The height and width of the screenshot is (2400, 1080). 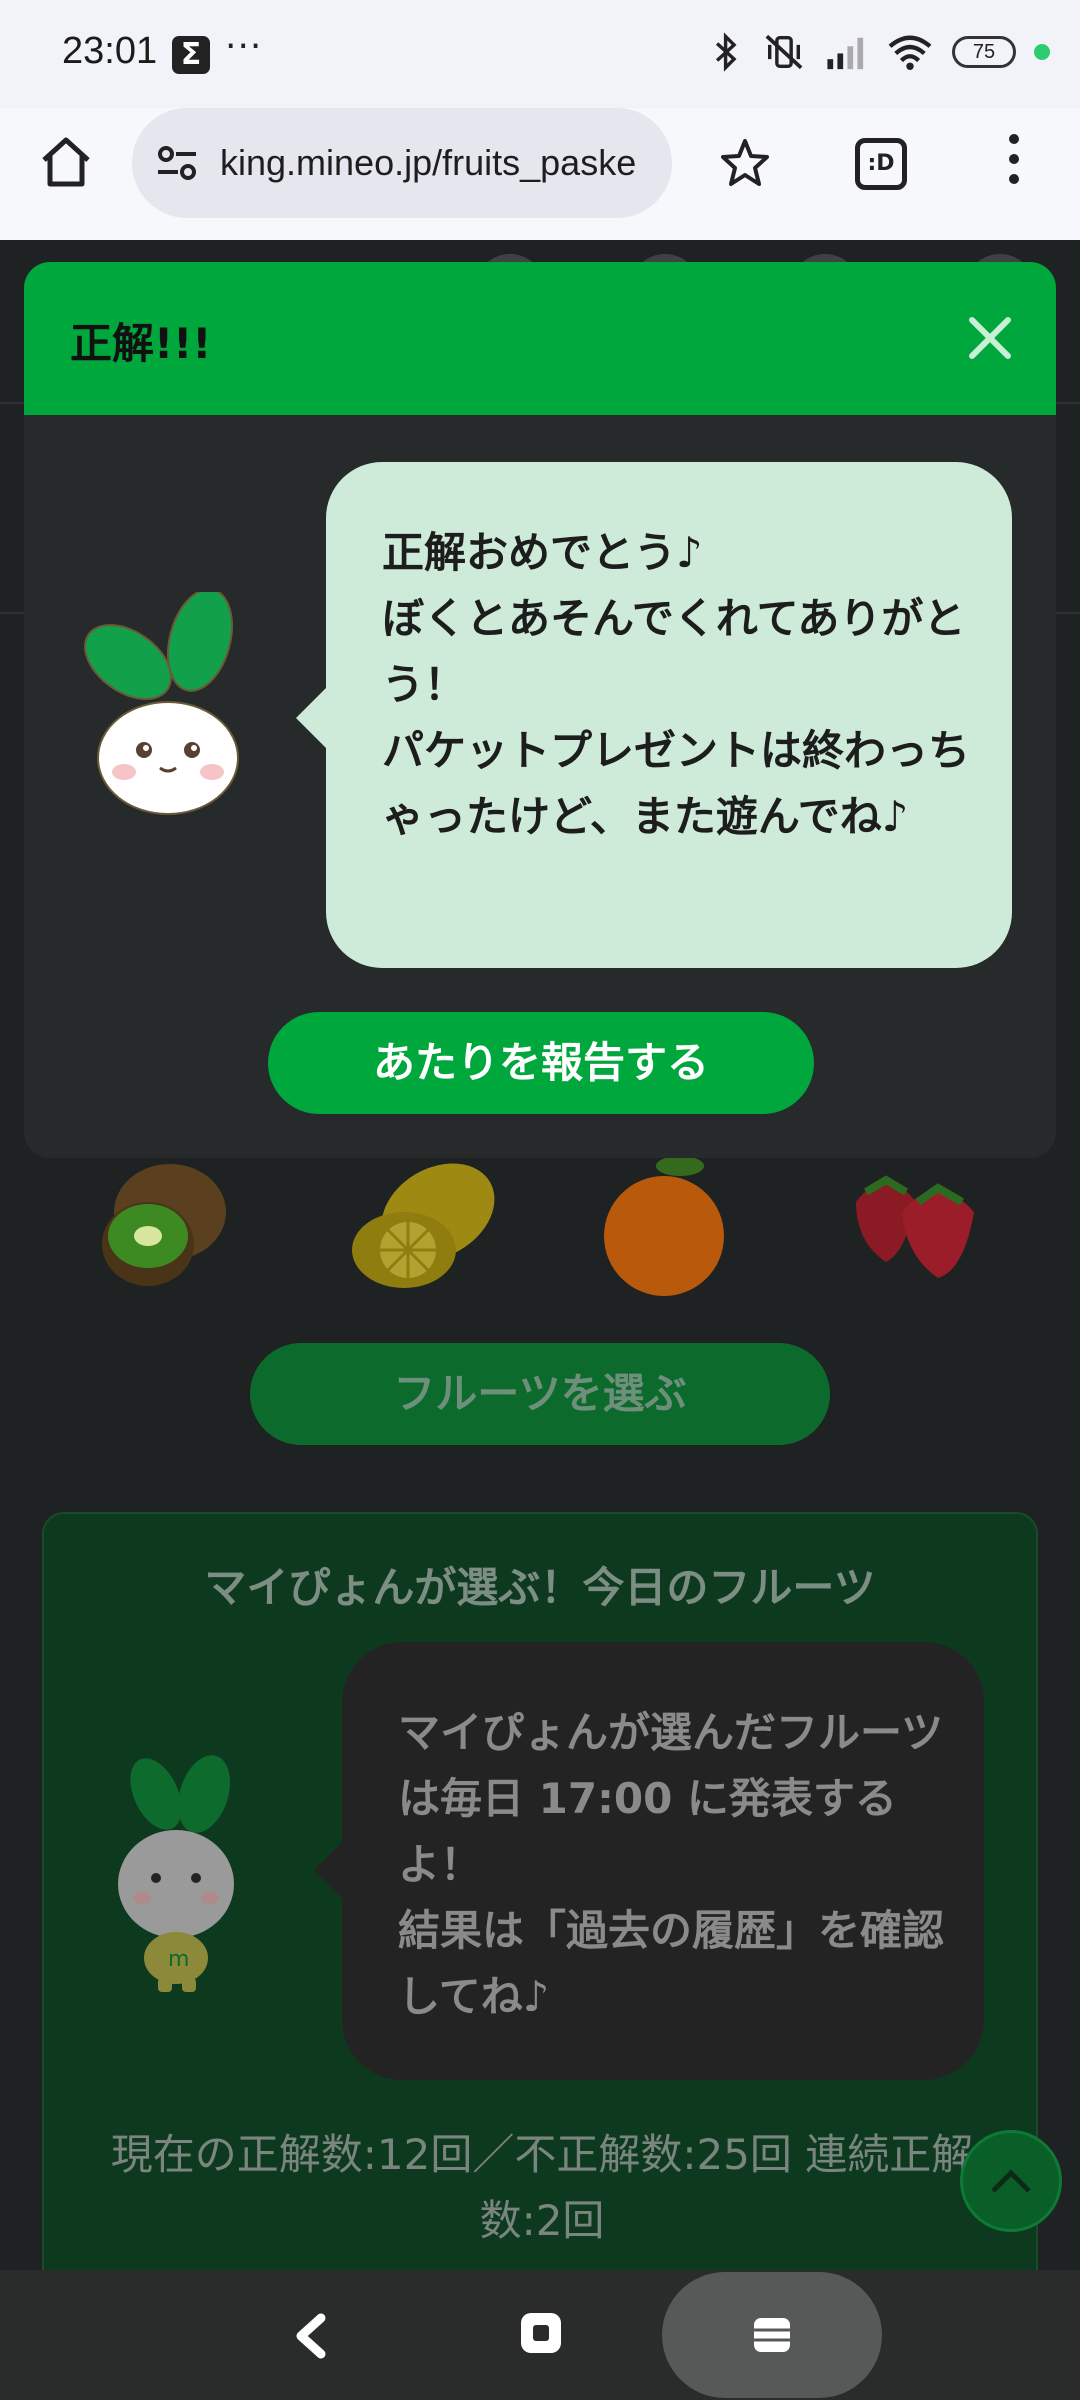 What do you see at coordinates (177, 163) in the screenshot?
I see `site-settings-icon` at bounding box center [177, 163].